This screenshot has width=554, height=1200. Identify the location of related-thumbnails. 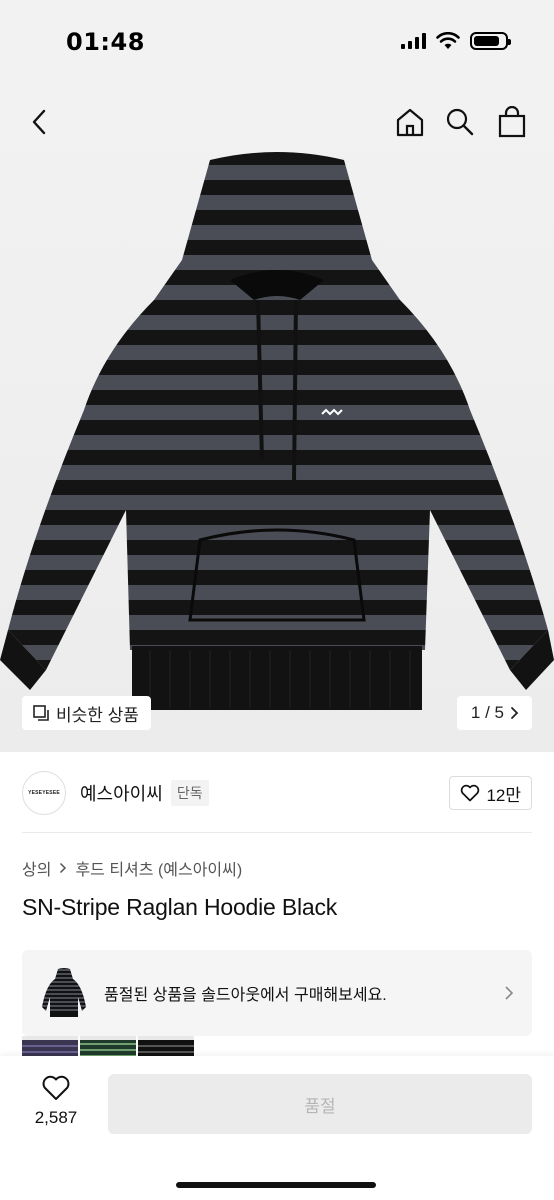
(108, 1047).